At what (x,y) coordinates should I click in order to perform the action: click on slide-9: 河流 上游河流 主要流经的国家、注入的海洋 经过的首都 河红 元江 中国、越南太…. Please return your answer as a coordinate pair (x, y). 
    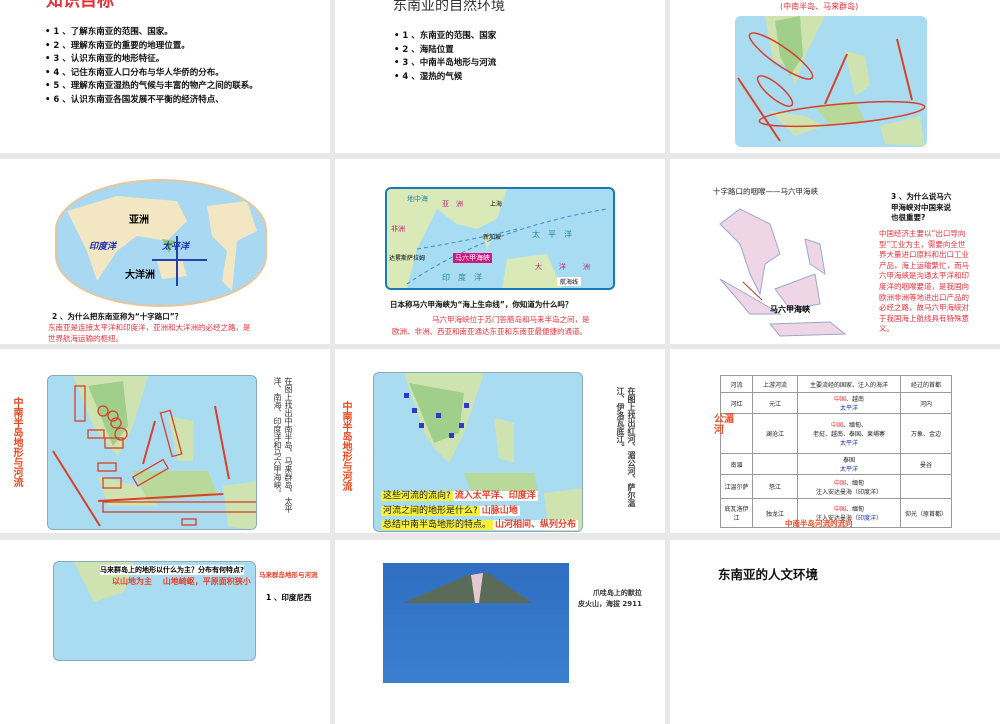
    Looking at the image, I should click on (835, 441).